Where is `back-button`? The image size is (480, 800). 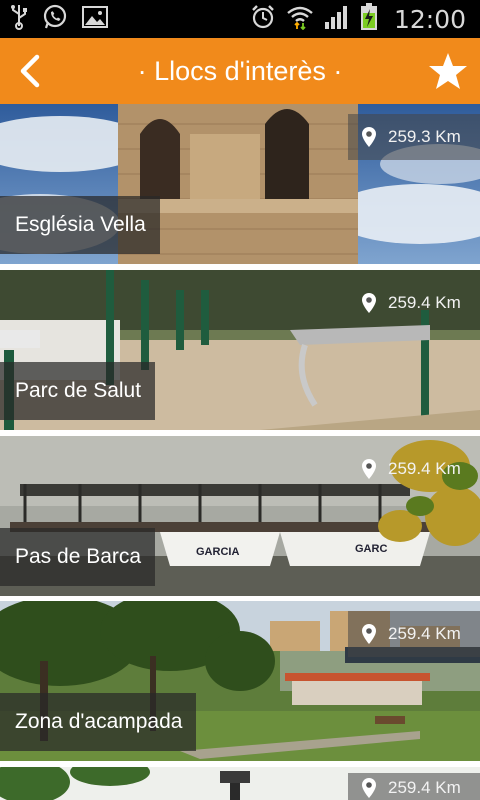
back-button is located at coordinates (30, 71).